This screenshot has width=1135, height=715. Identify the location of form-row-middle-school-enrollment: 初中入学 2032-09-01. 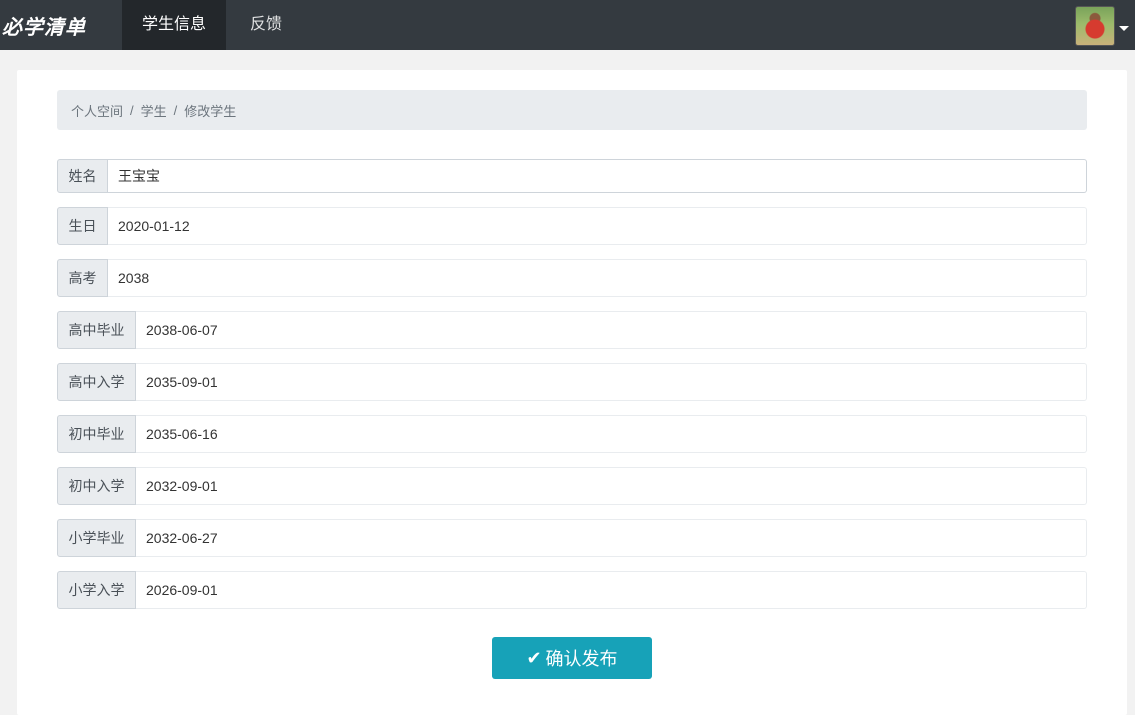
(572, 486).